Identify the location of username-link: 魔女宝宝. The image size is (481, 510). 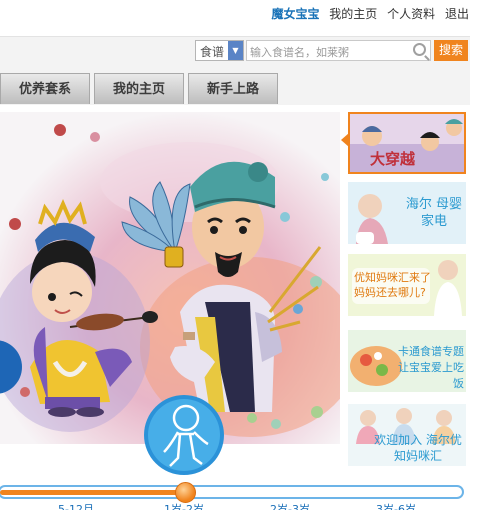
(295, 14).